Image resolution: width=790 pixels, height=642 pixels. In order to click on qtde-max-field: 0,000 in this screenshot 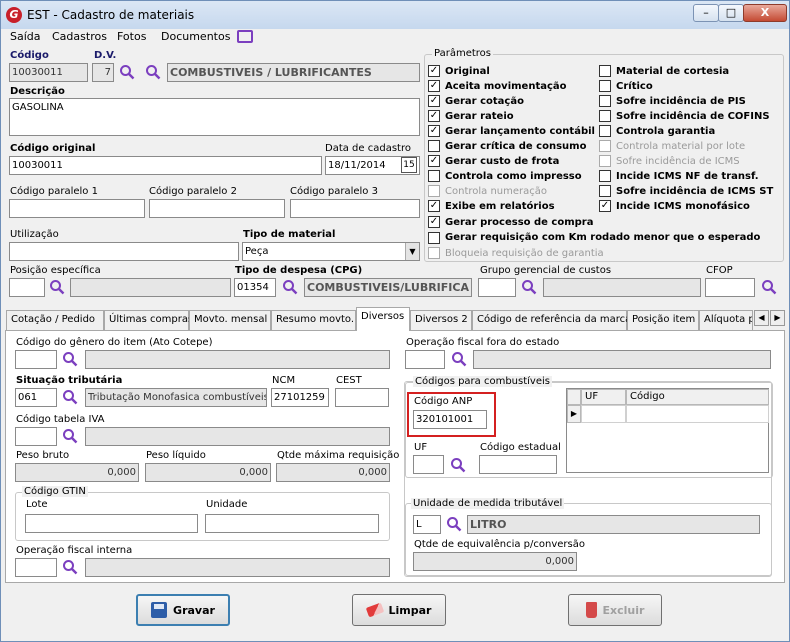, I will do `click(333, 472)`.